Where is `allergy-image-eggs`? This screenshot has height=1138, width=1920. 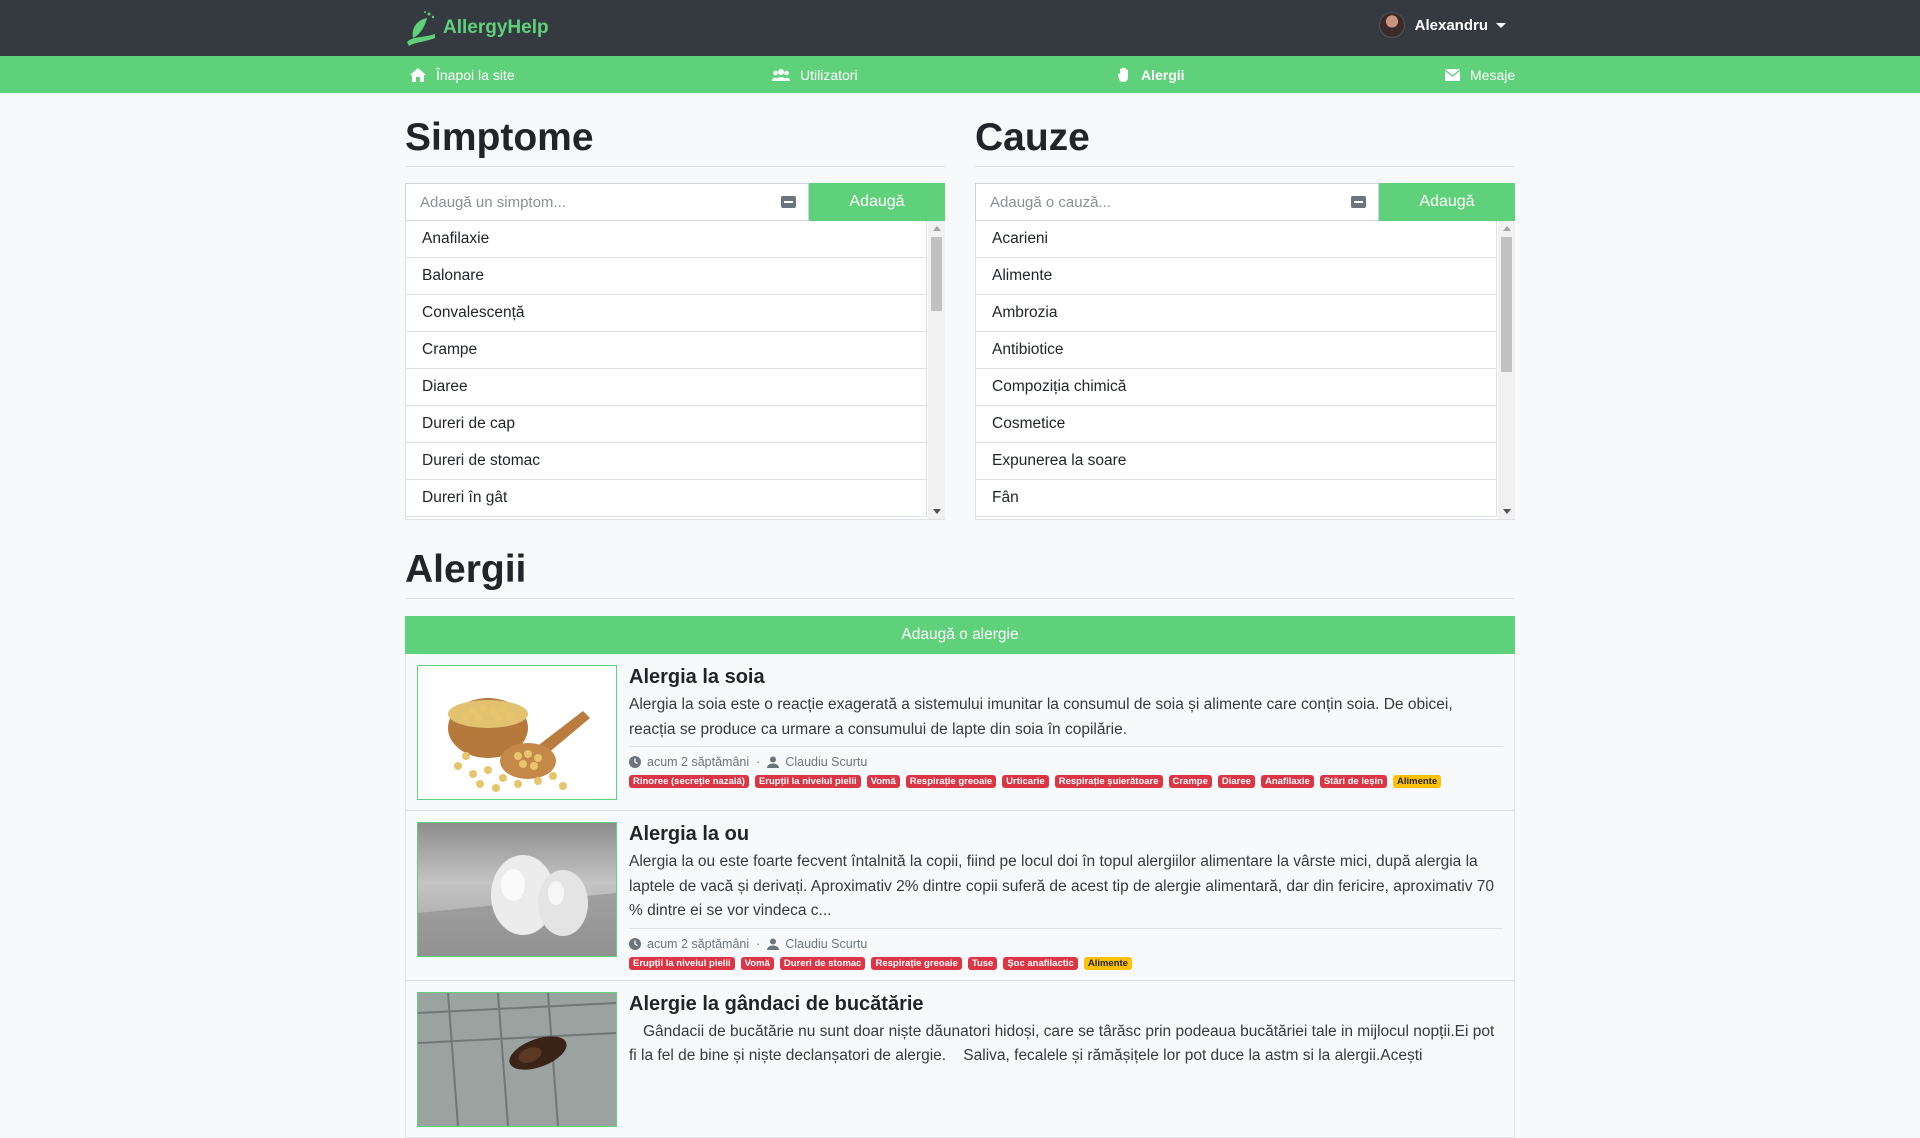 allergy-image-eggs is located at coordinates (517, 889).